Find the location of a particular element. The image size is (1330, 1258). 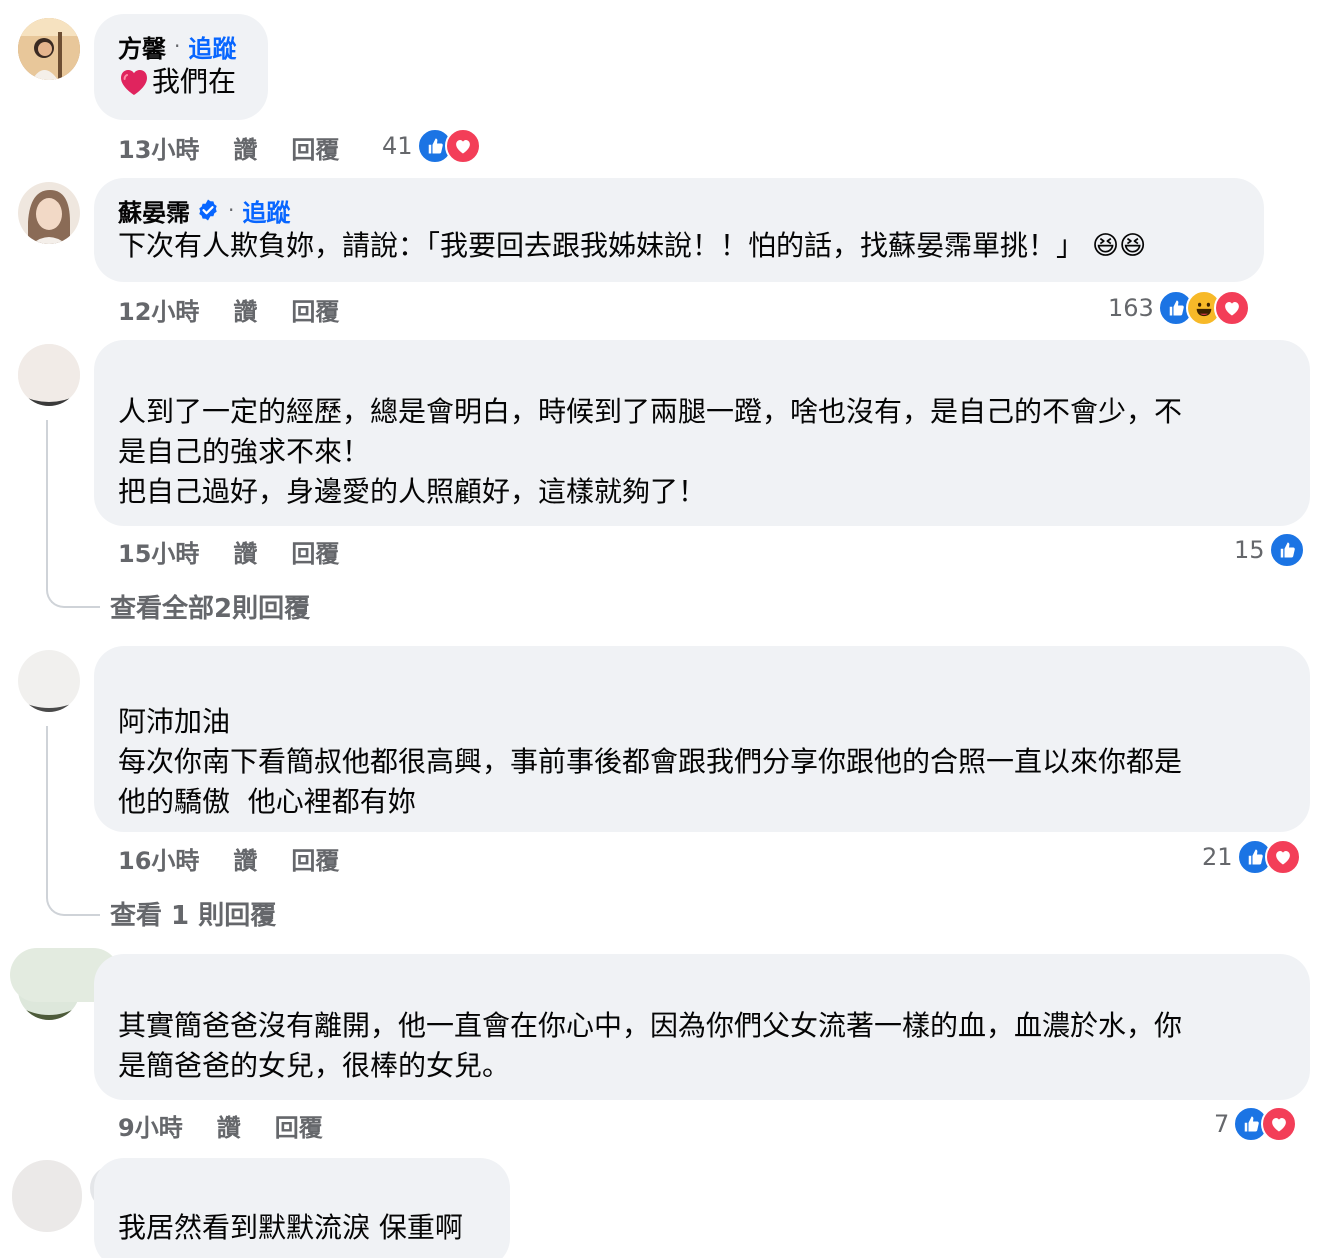

commenter-avatar-blur is located at coordinates (47, 1196).